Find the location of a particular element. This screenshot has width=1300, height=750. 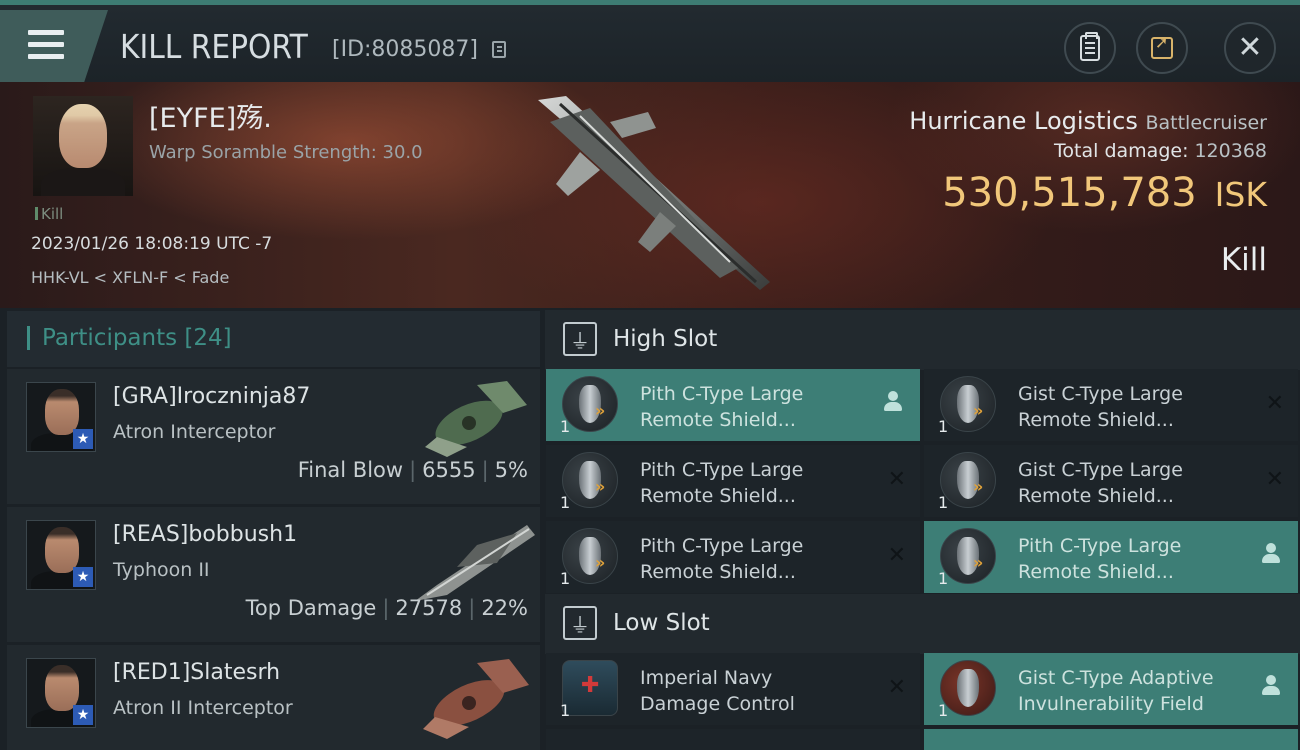

low-slot-icon is located at coordinates (580, 623).